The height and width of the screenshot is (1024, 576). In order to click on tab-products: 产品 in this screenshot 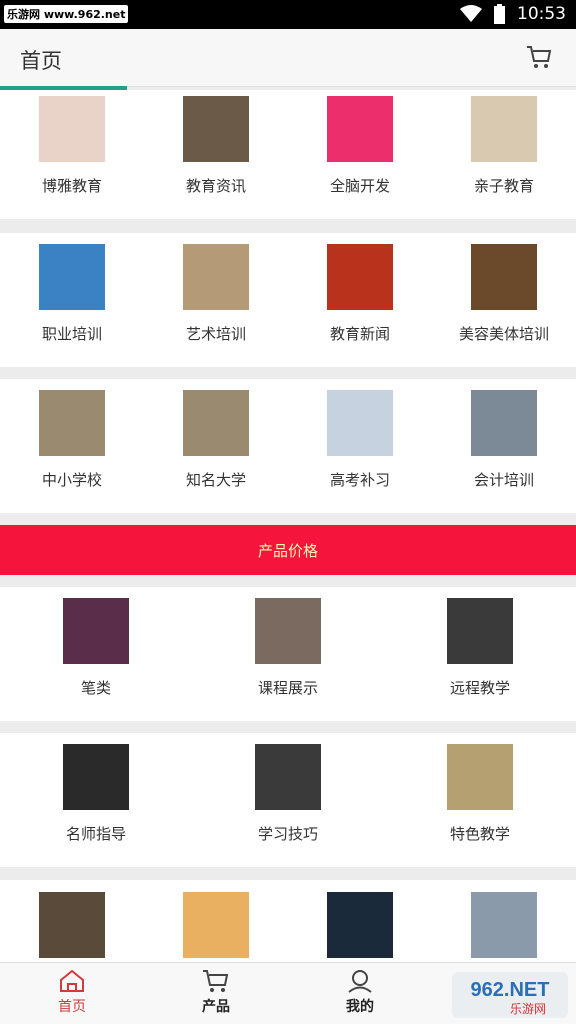, I will do `click(216, 993)`.